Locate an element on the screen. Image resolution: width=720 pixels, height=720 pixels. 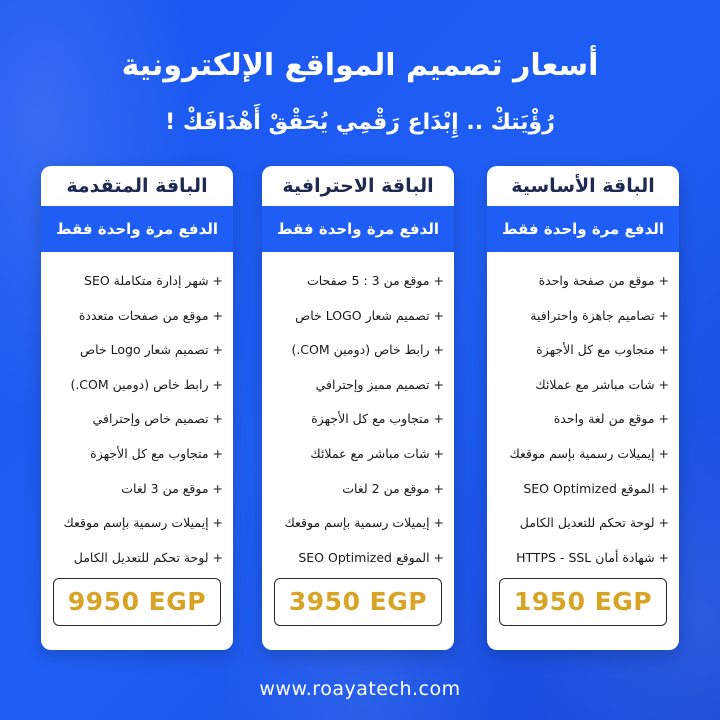
feature-item: + شهر إدارة متكاملة SEO is located at coordinates (153, 280).